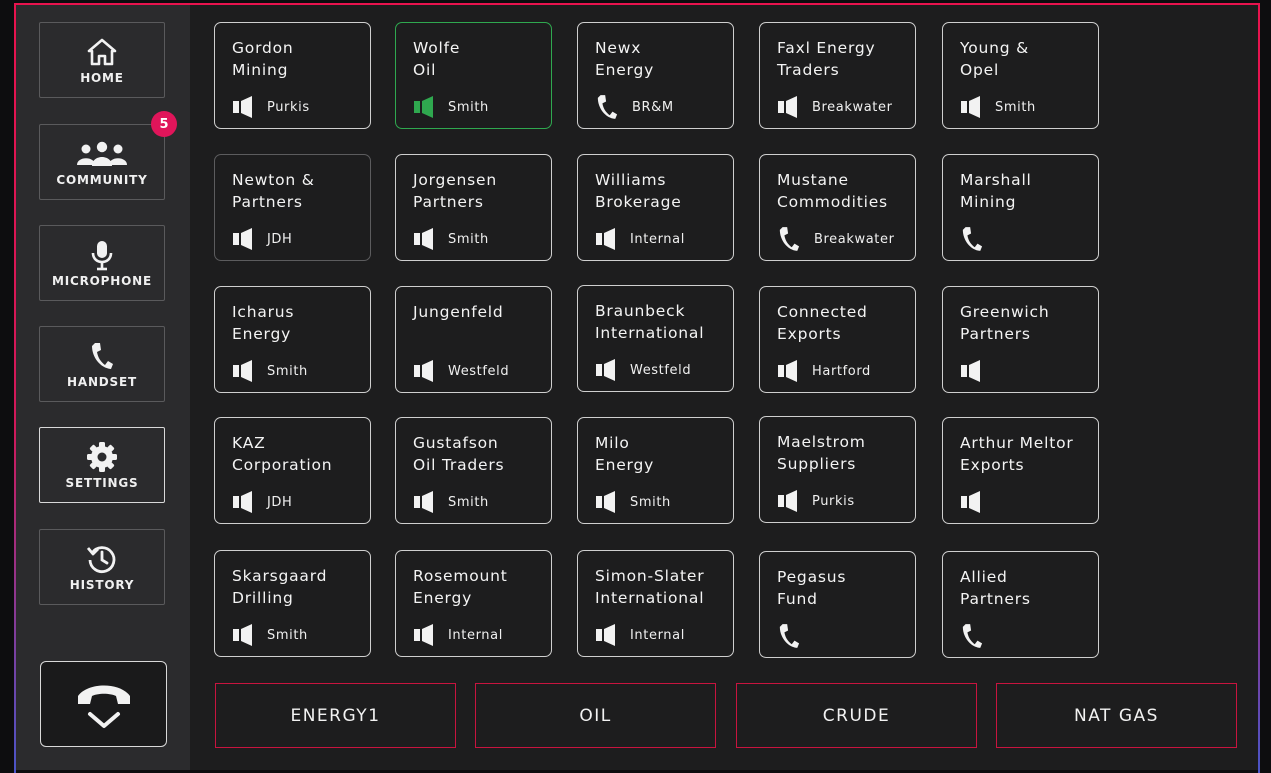  I want to click on tile-counterparty-name: Rosemount Energy, so click(460, 587).